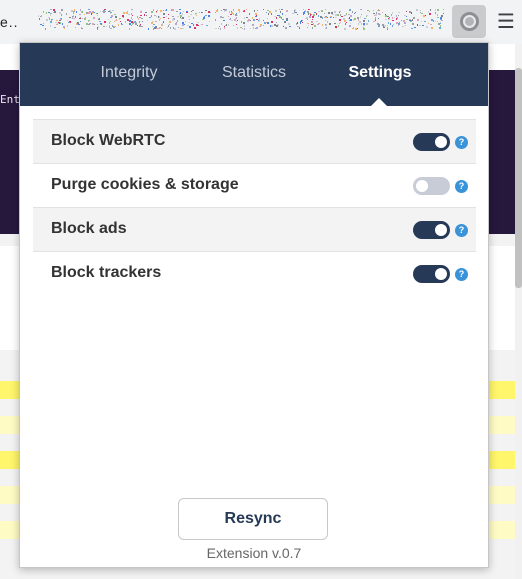 The height and width of the screenshot is (579, 522). Describe the element at coordinates (145, 184) in the screenshot. I see `setting-label: Purge cookies & storage` at that location.